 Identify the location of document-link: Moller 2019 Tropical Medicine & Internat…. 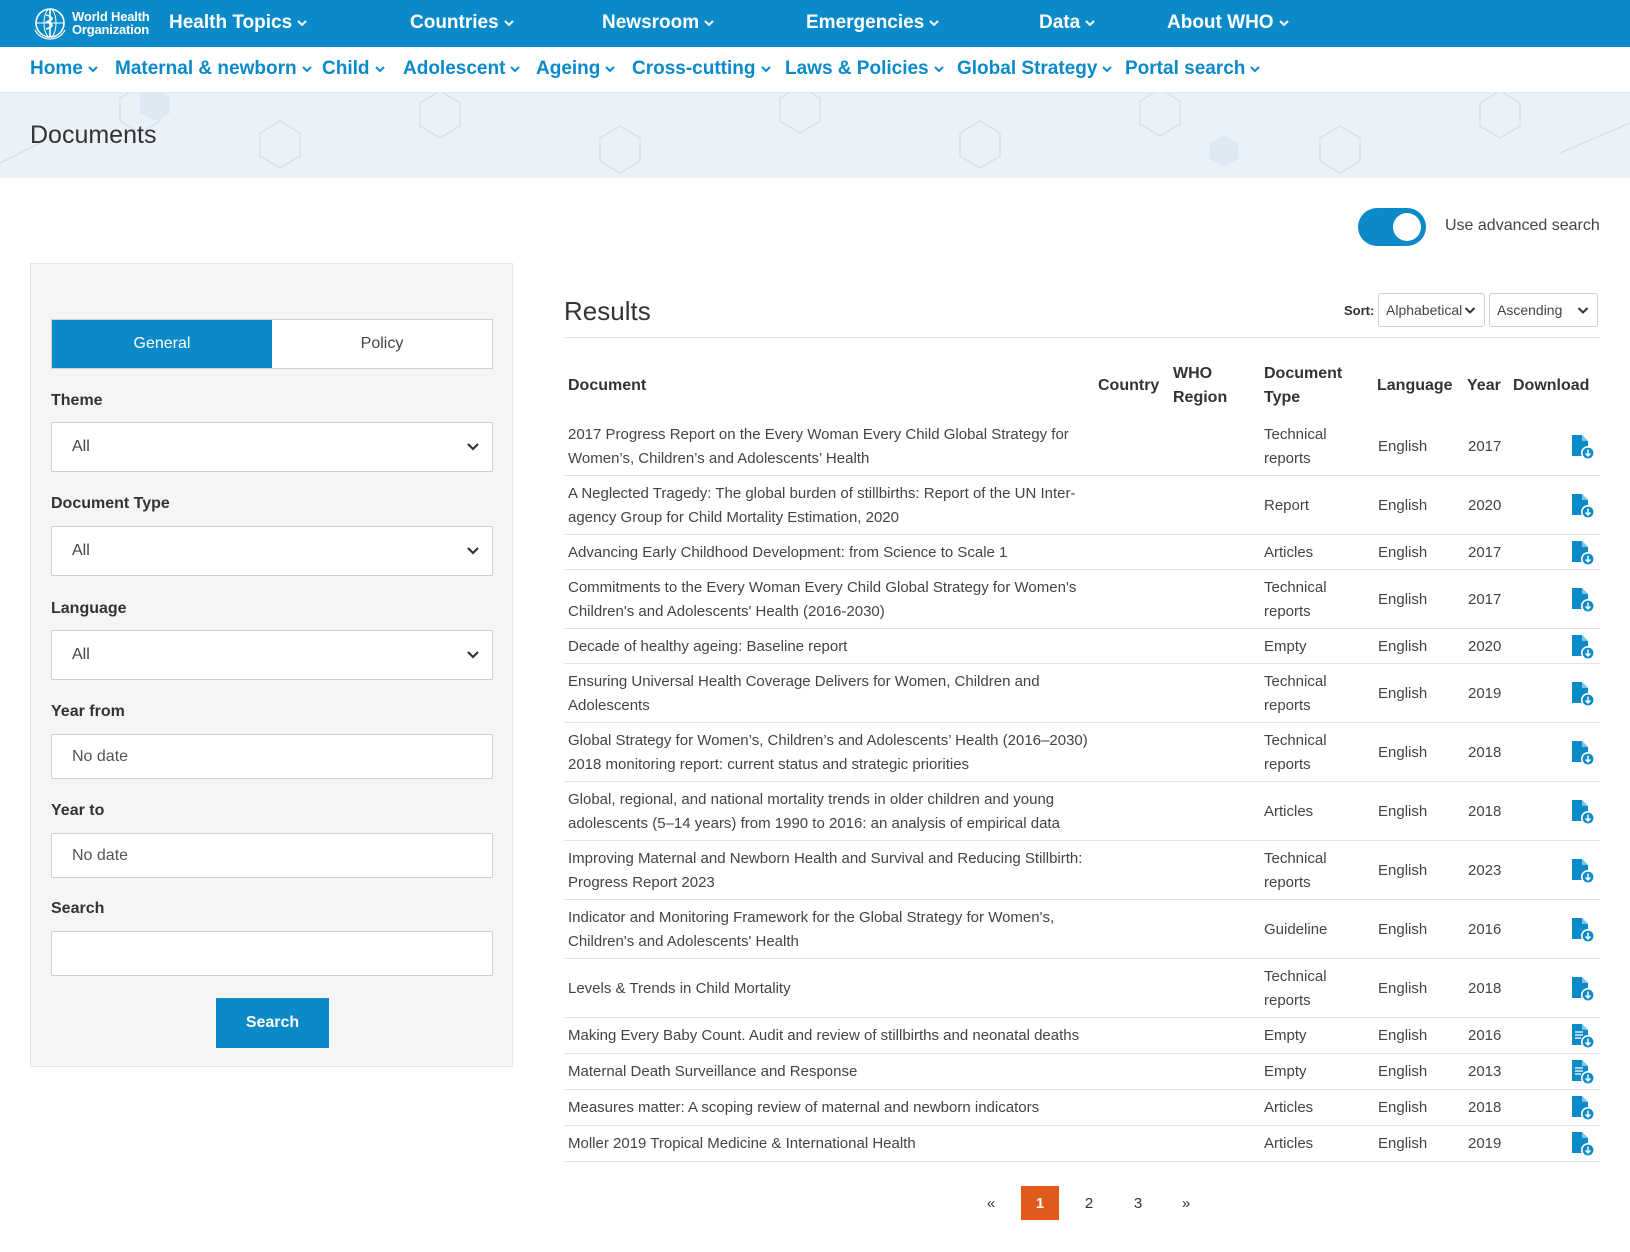
(828, 1144).